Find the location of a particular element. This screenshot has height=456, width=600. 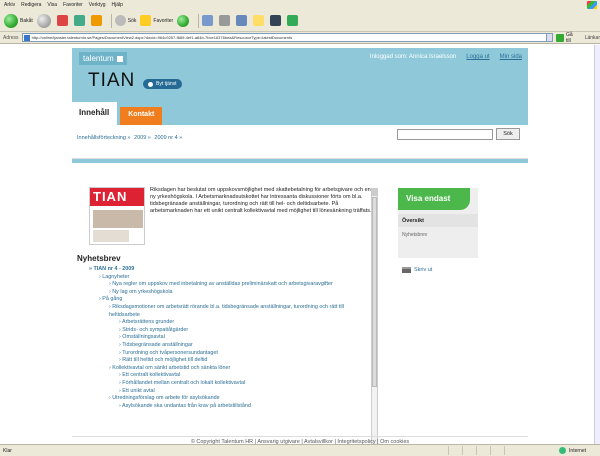

magazine-cover-image: TIAN is located at coordinates (117, 216).